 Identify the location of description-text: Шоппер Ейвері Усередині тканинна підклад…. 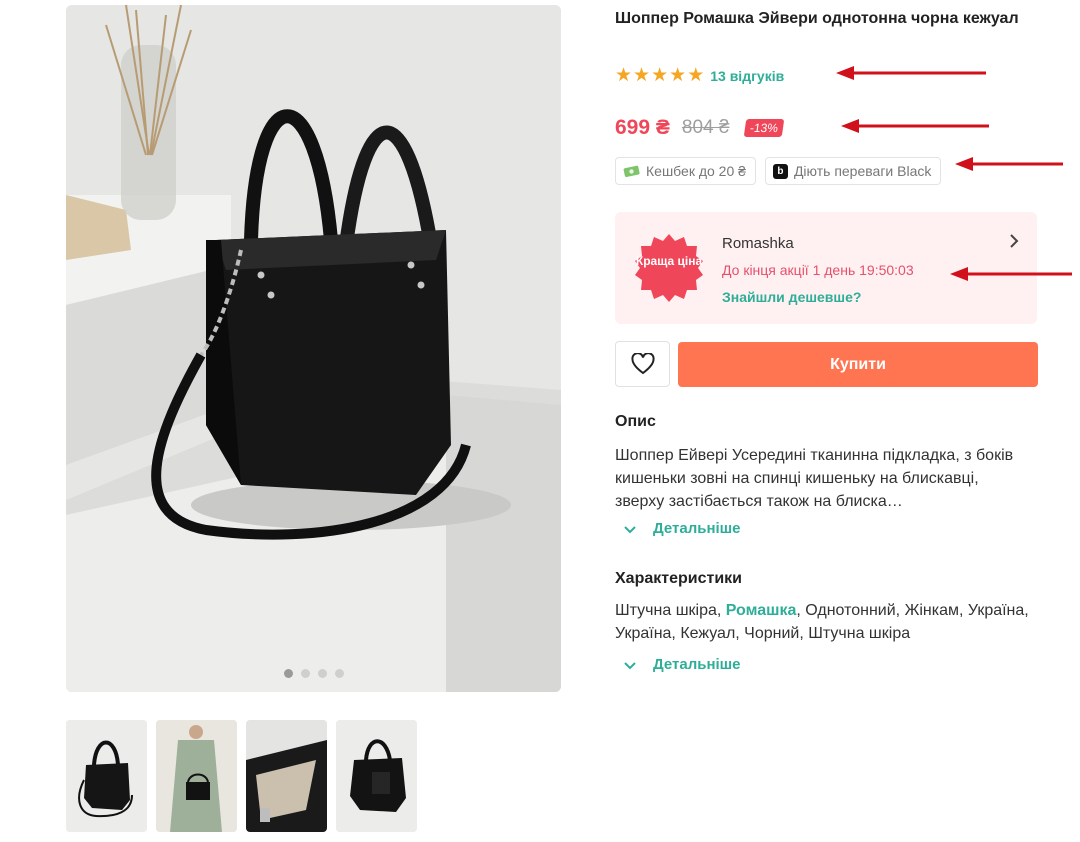
(814, 478).